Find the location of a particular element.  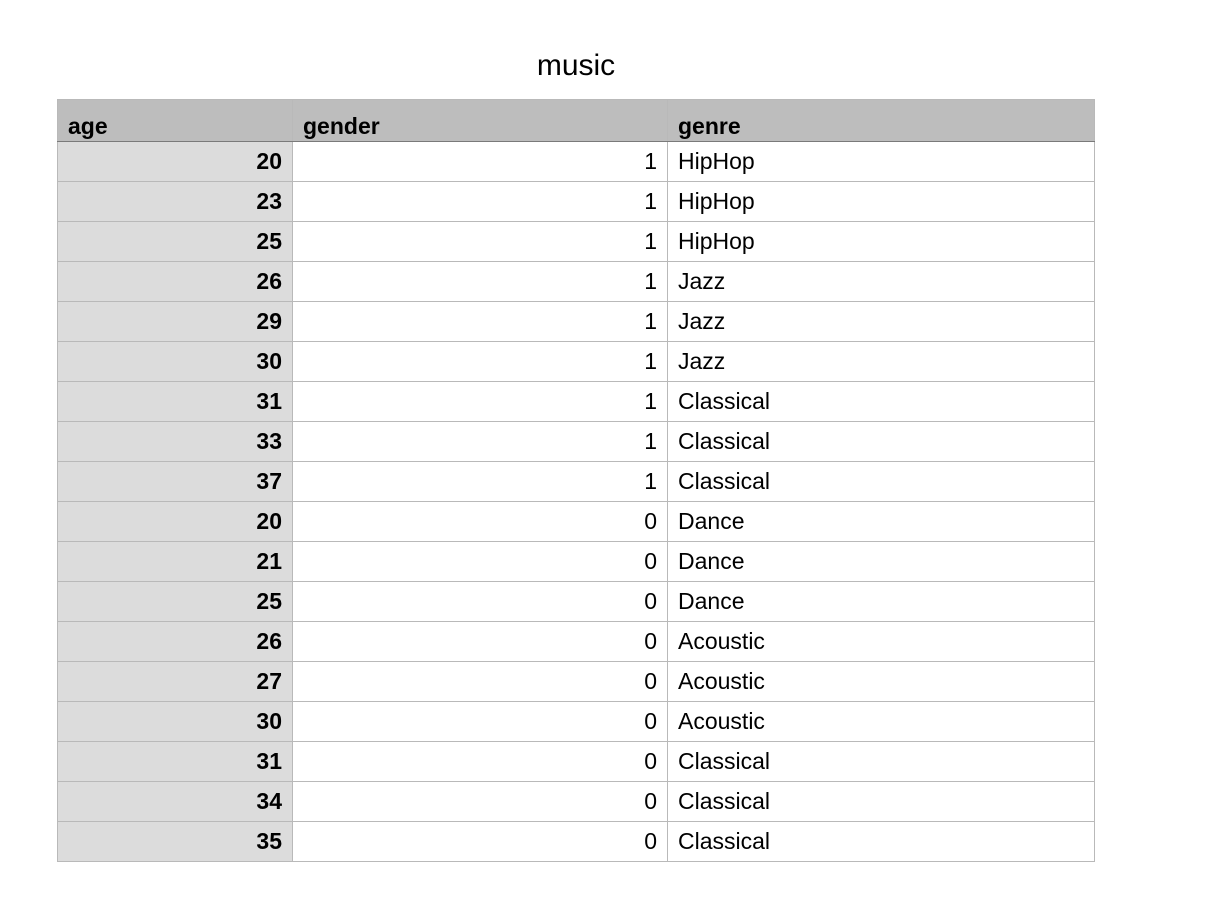

table-row: 30 1 Jazz is located at coordinates (576, 361).